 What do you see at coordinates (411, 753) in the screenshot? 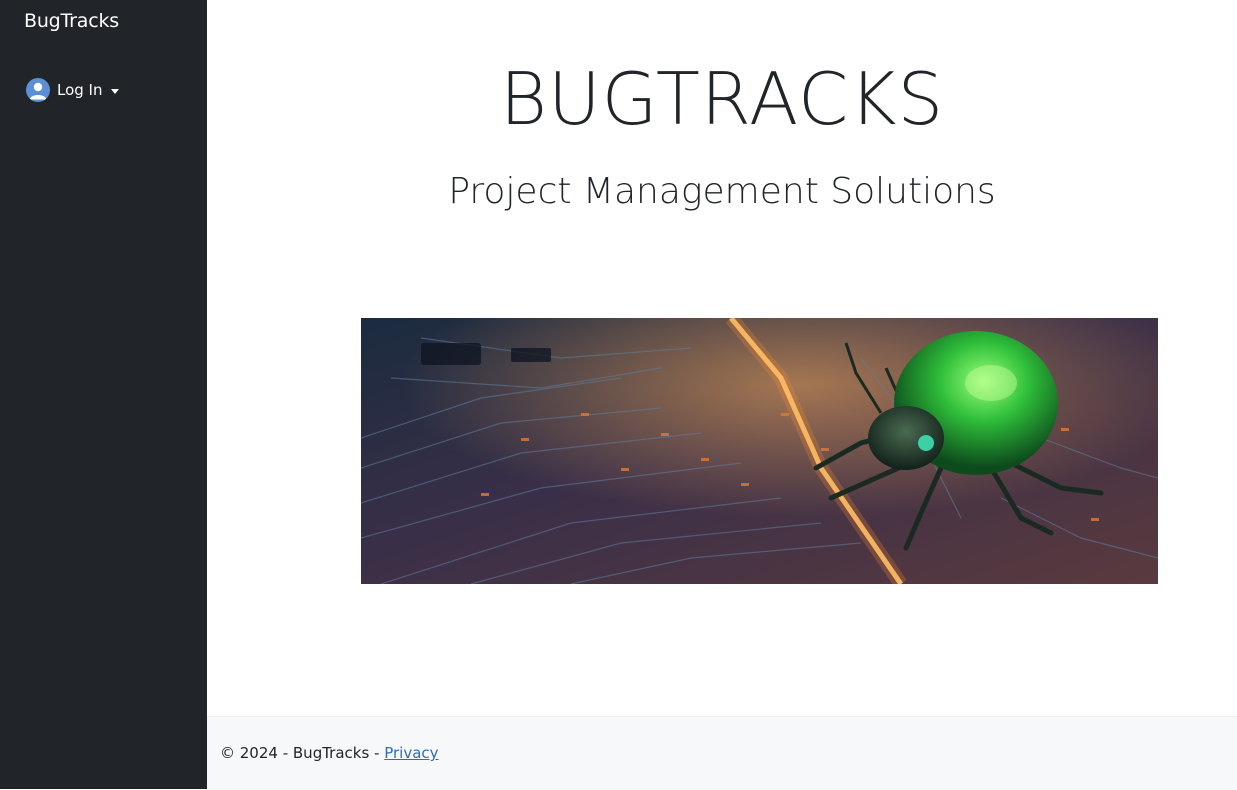
I see `privacy-link: Privacy` at bounding box center [411, 753].